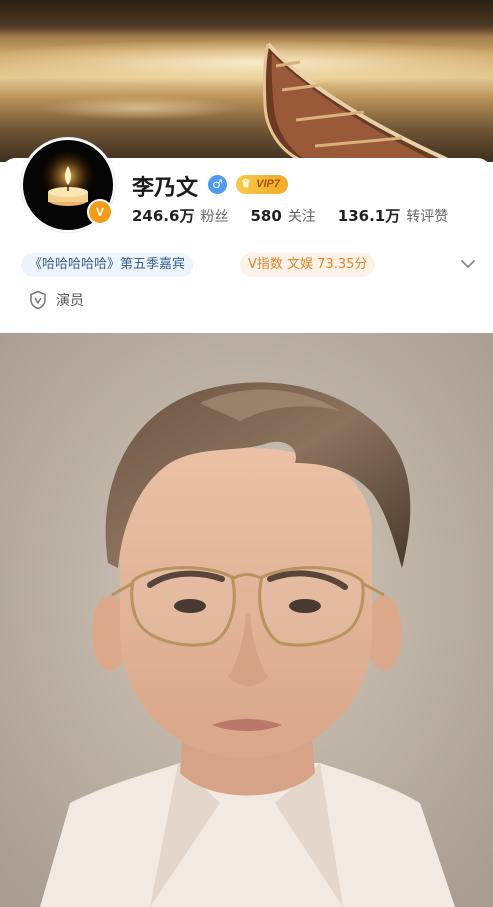 The image size is (493, 907). I want to click on role-row: 演员, so click(56, 300).